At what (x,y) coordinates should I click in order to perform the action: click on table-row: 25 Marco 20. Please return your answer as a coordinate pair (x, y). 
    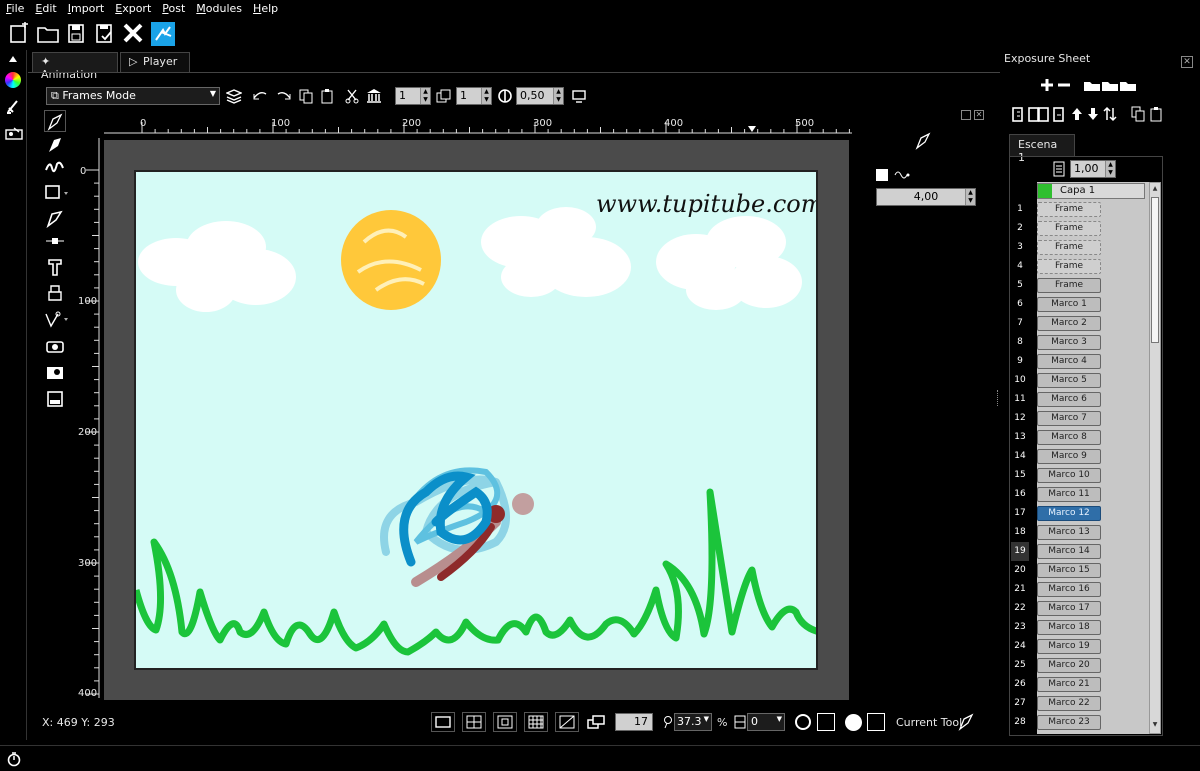
    Looking at the image, I should click on (1086, 665).